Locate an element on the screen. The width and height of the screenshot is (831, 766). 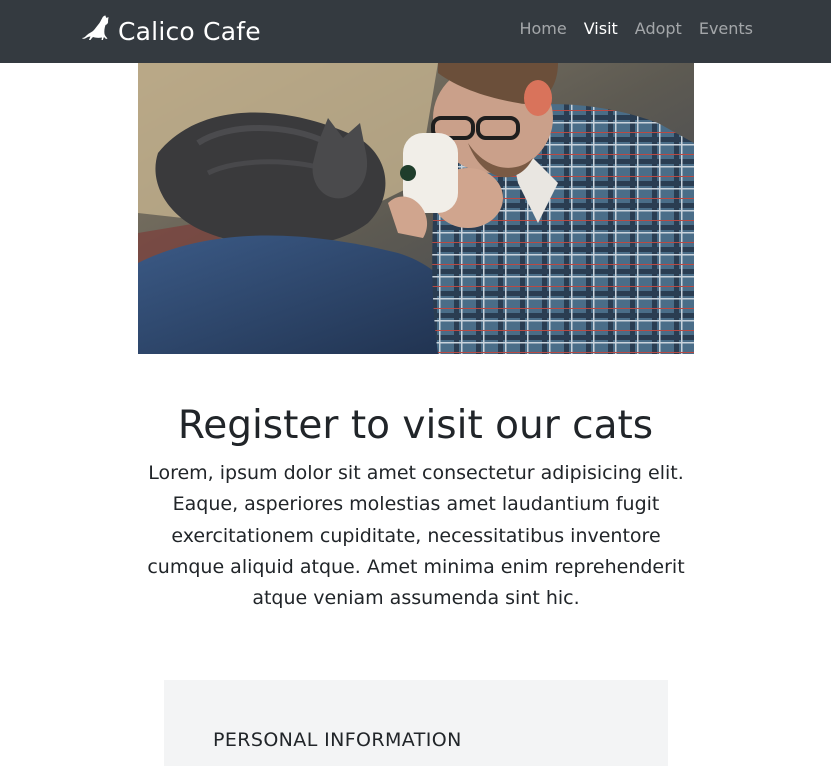
nav-home: Home is located at coordinates (542, 29).